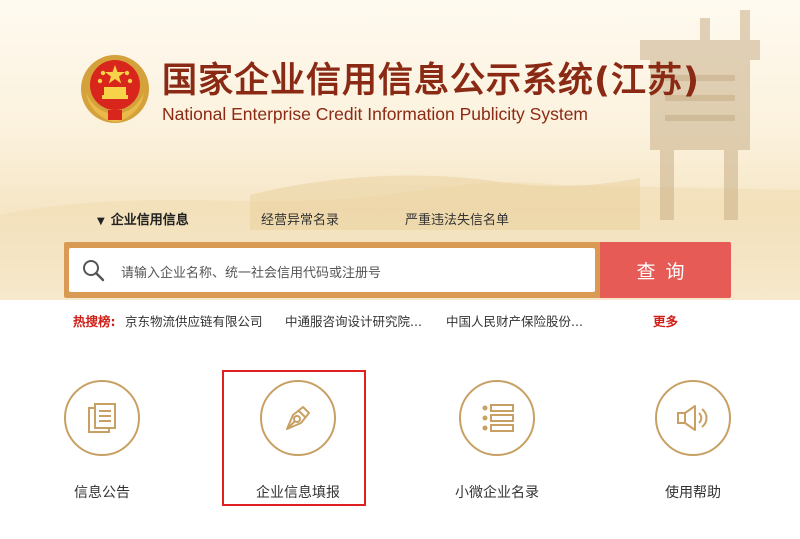 The width and height of the screenshot is (800, 539). Describe the element at coordinates (457, 218) in the screenshot. I see `tab-serious-violation-list: 严重违法失信名单` at that location.